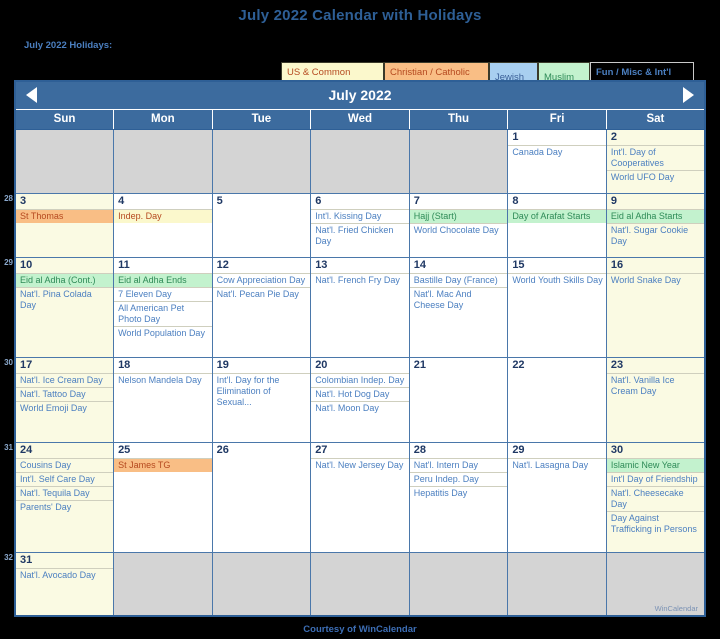  I want to click on holiday-entry: Nat'l. Intern Day, so click(458, 464).